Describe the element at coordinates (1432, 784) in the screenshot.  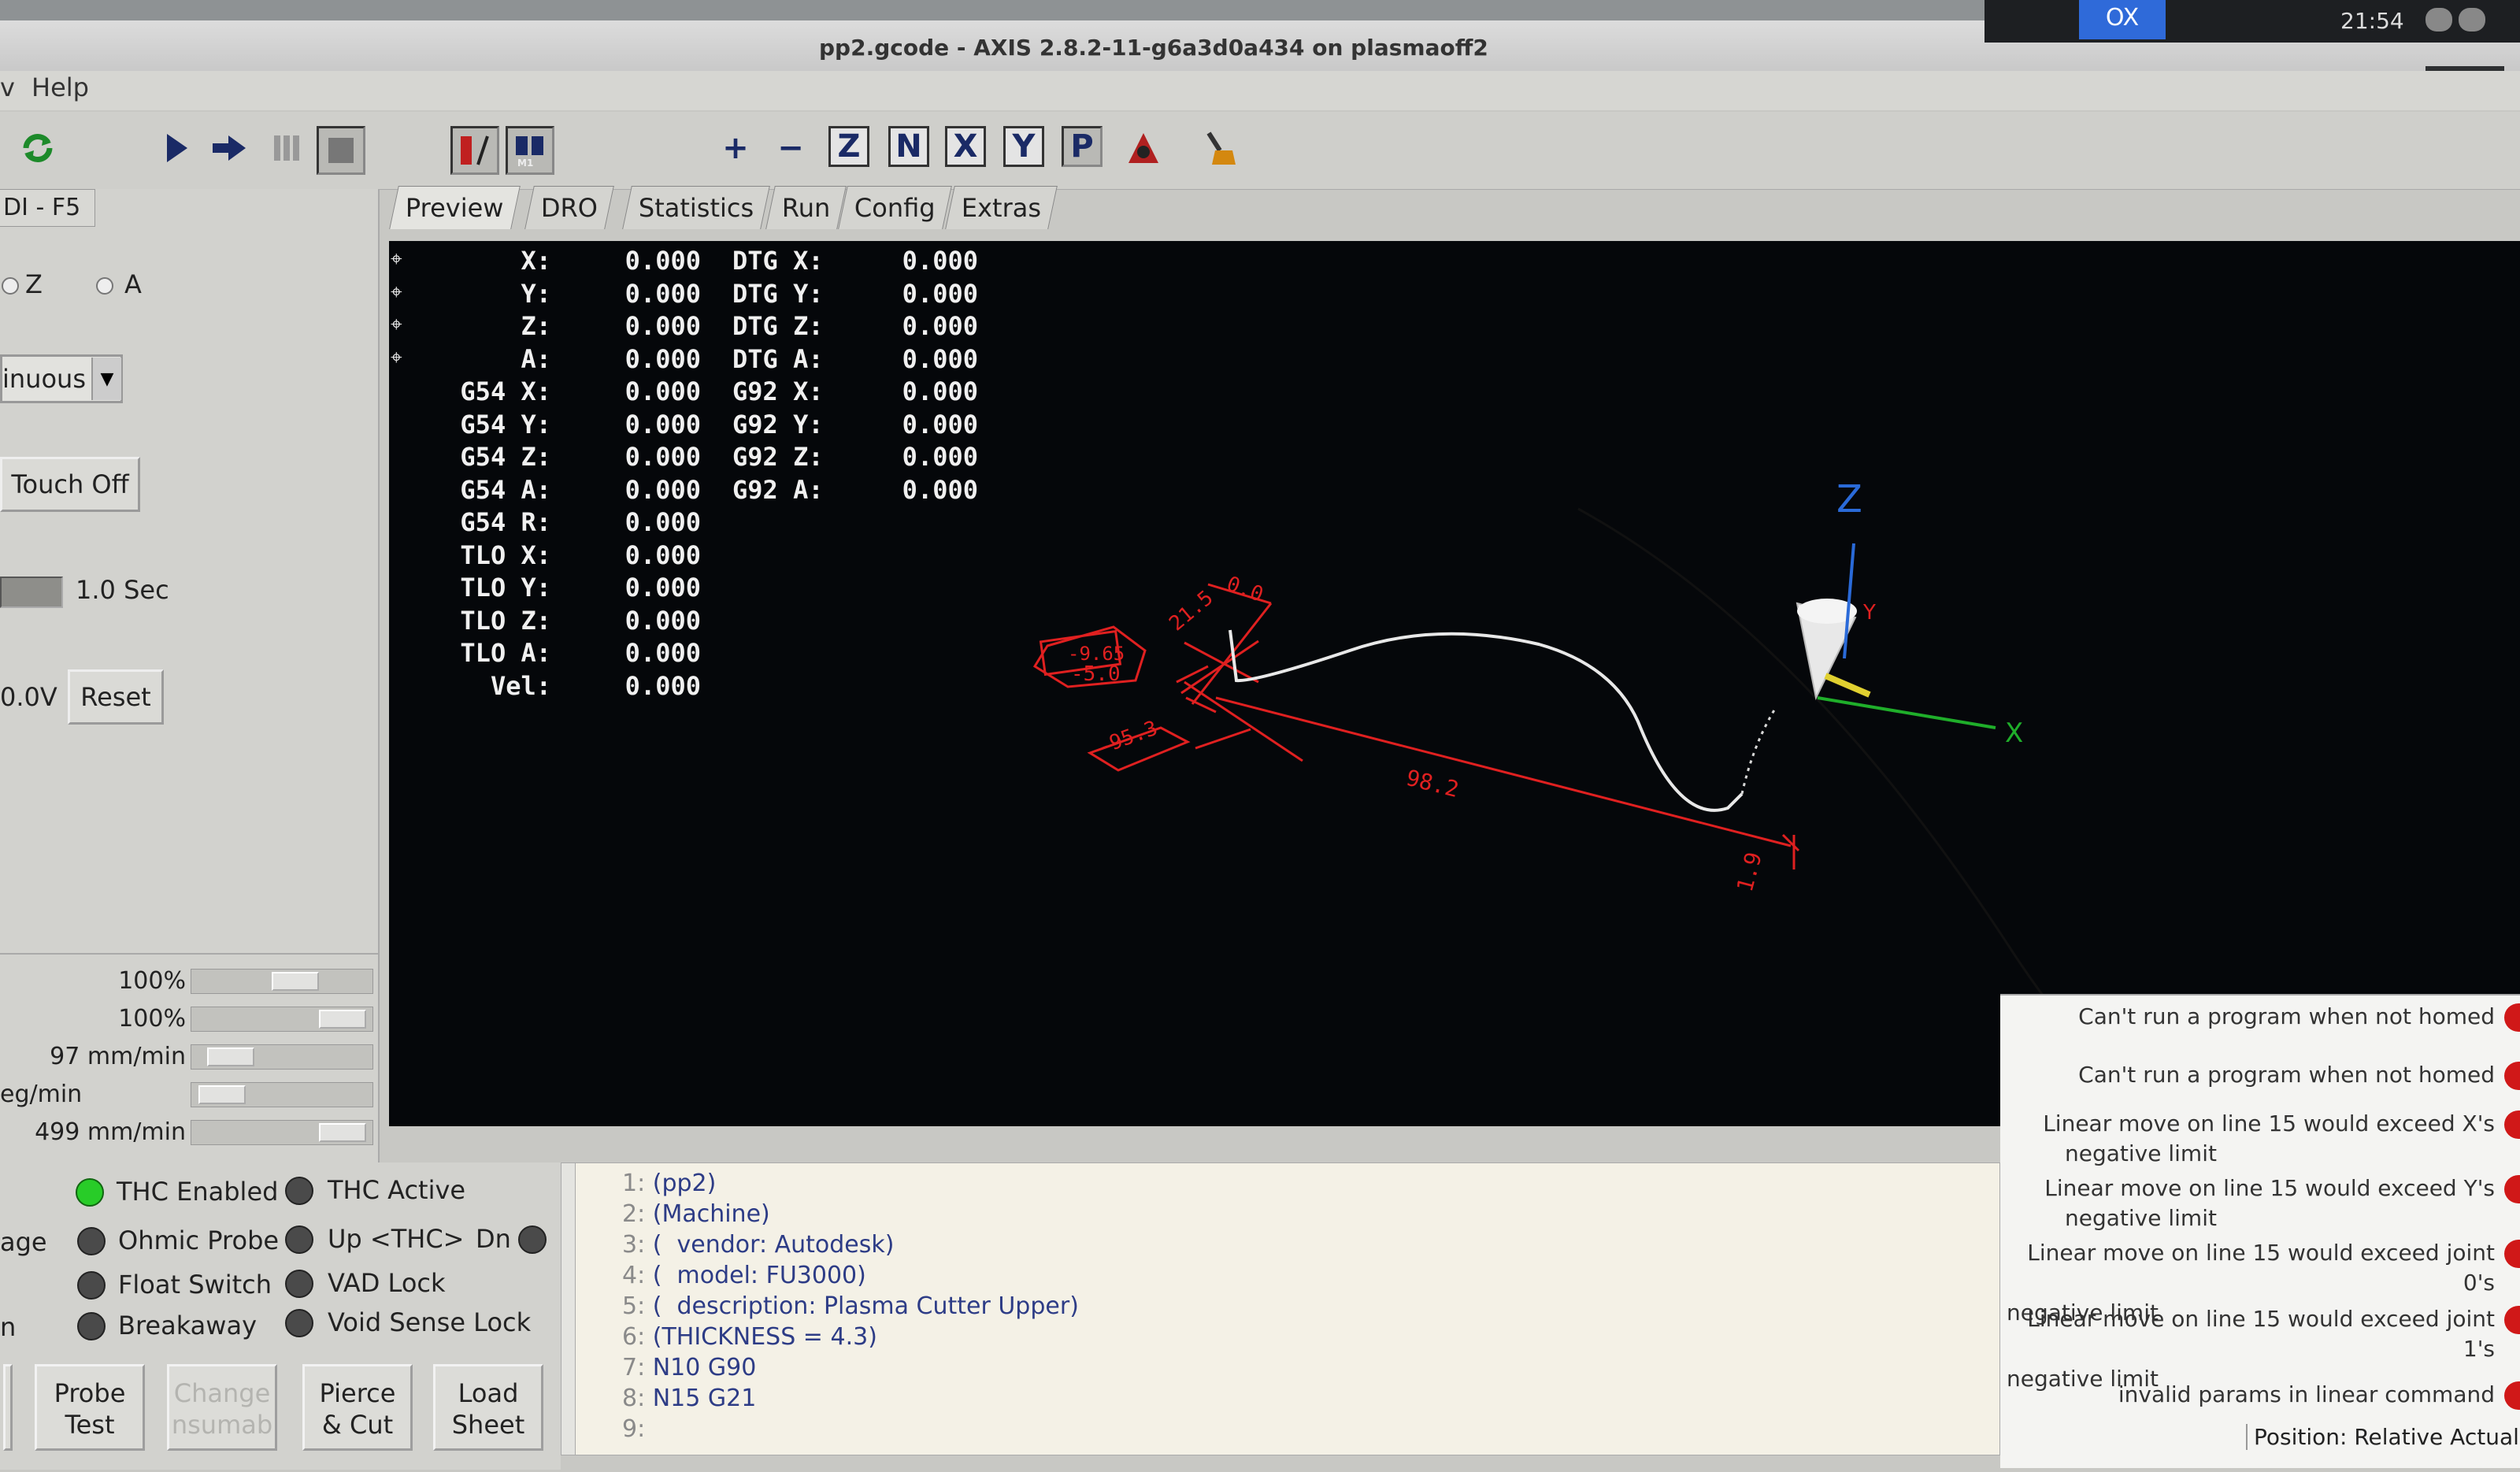
I see `dim-label-98-2: 98.2` at that location.